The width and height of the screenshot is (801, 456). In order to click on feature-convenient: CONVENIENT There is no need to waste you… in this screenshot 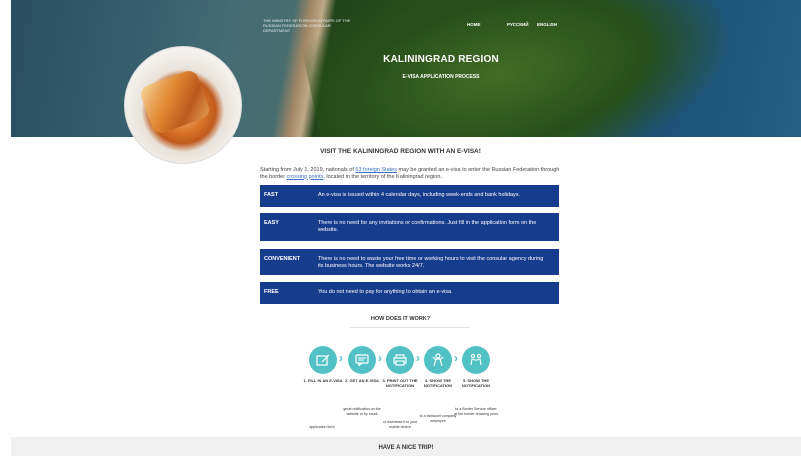, I will do `click(409, 262)`.